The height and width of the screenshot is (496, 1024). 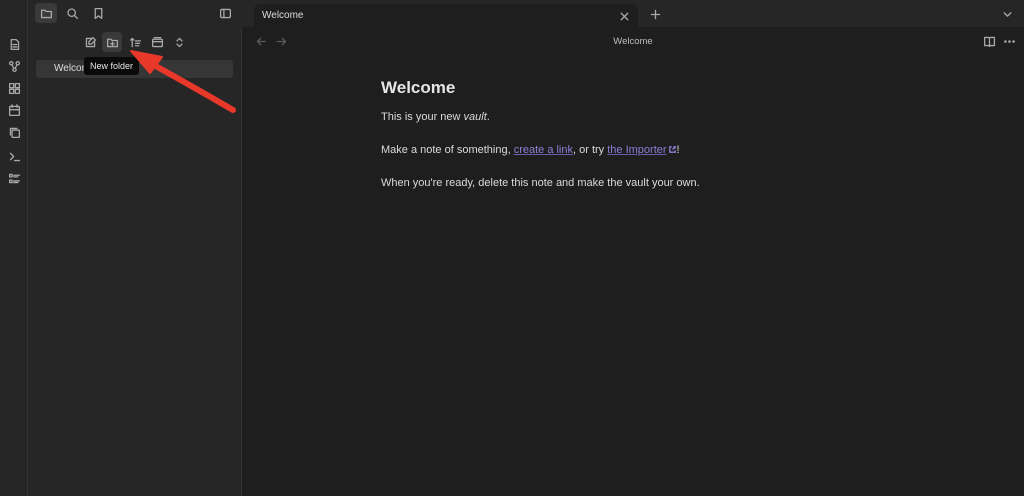 I want to click on tab-bar: Welcome, so click(x=633, y=14).